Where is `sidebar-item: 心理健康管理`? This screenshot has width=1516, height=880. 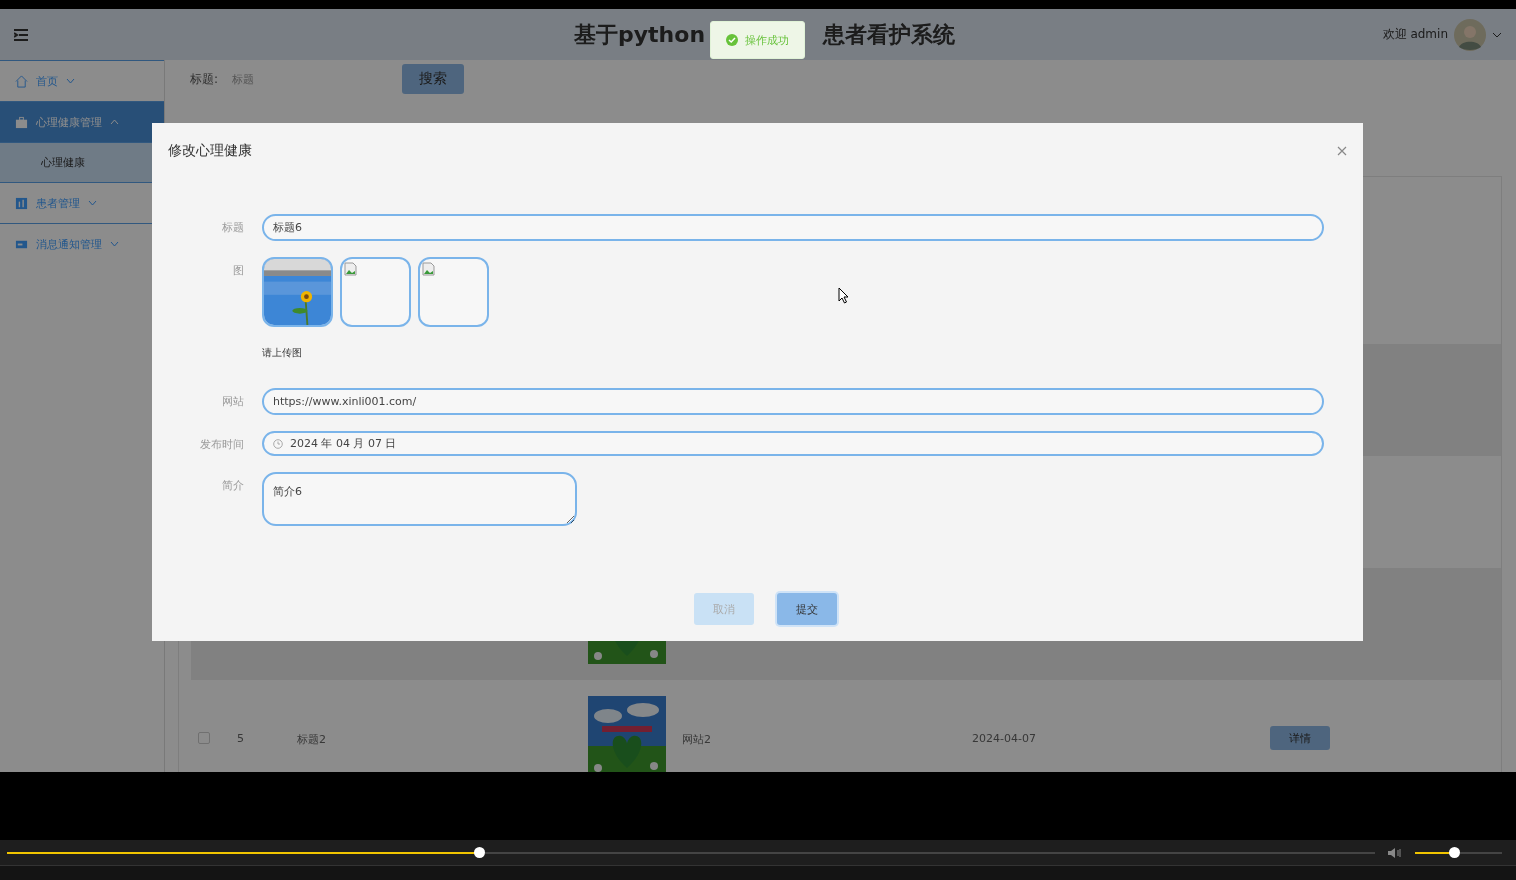 sidebar-item: 心理健康管理 is located at coordinates (82, 121).